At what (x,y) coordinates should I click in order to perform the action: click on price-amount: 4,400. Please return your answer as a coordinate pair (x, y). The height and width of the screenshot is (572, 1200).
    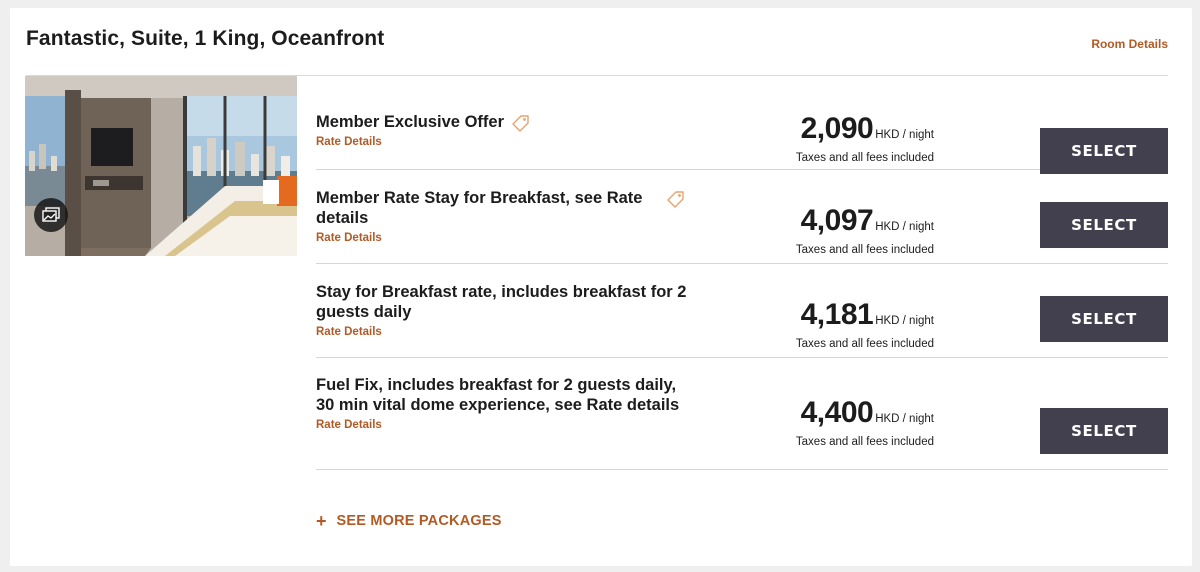
    Looking at the image, I should click on (837, 412).